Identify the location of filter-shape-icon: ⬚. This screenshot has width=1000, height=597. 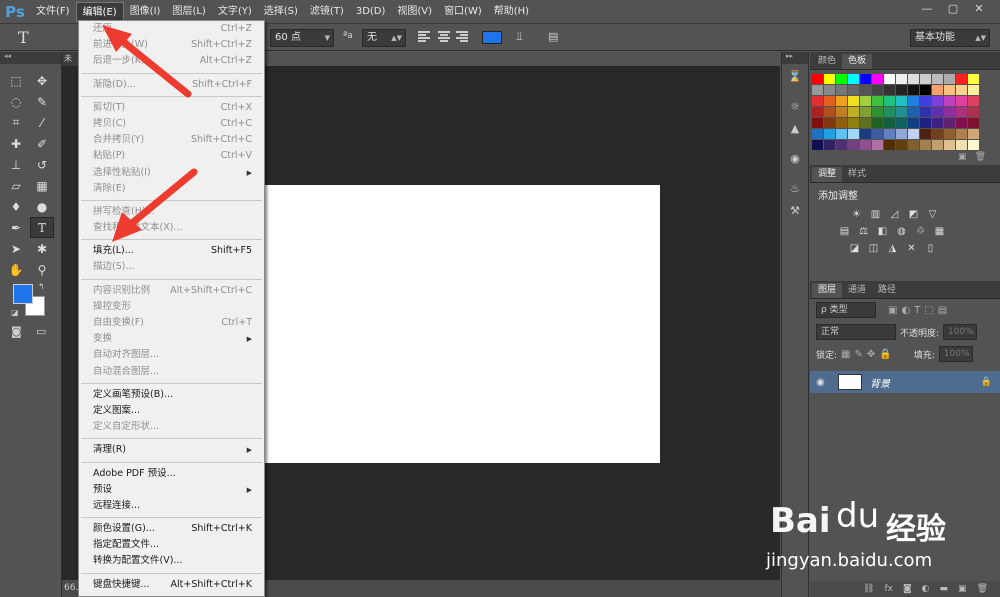
(928, 310).